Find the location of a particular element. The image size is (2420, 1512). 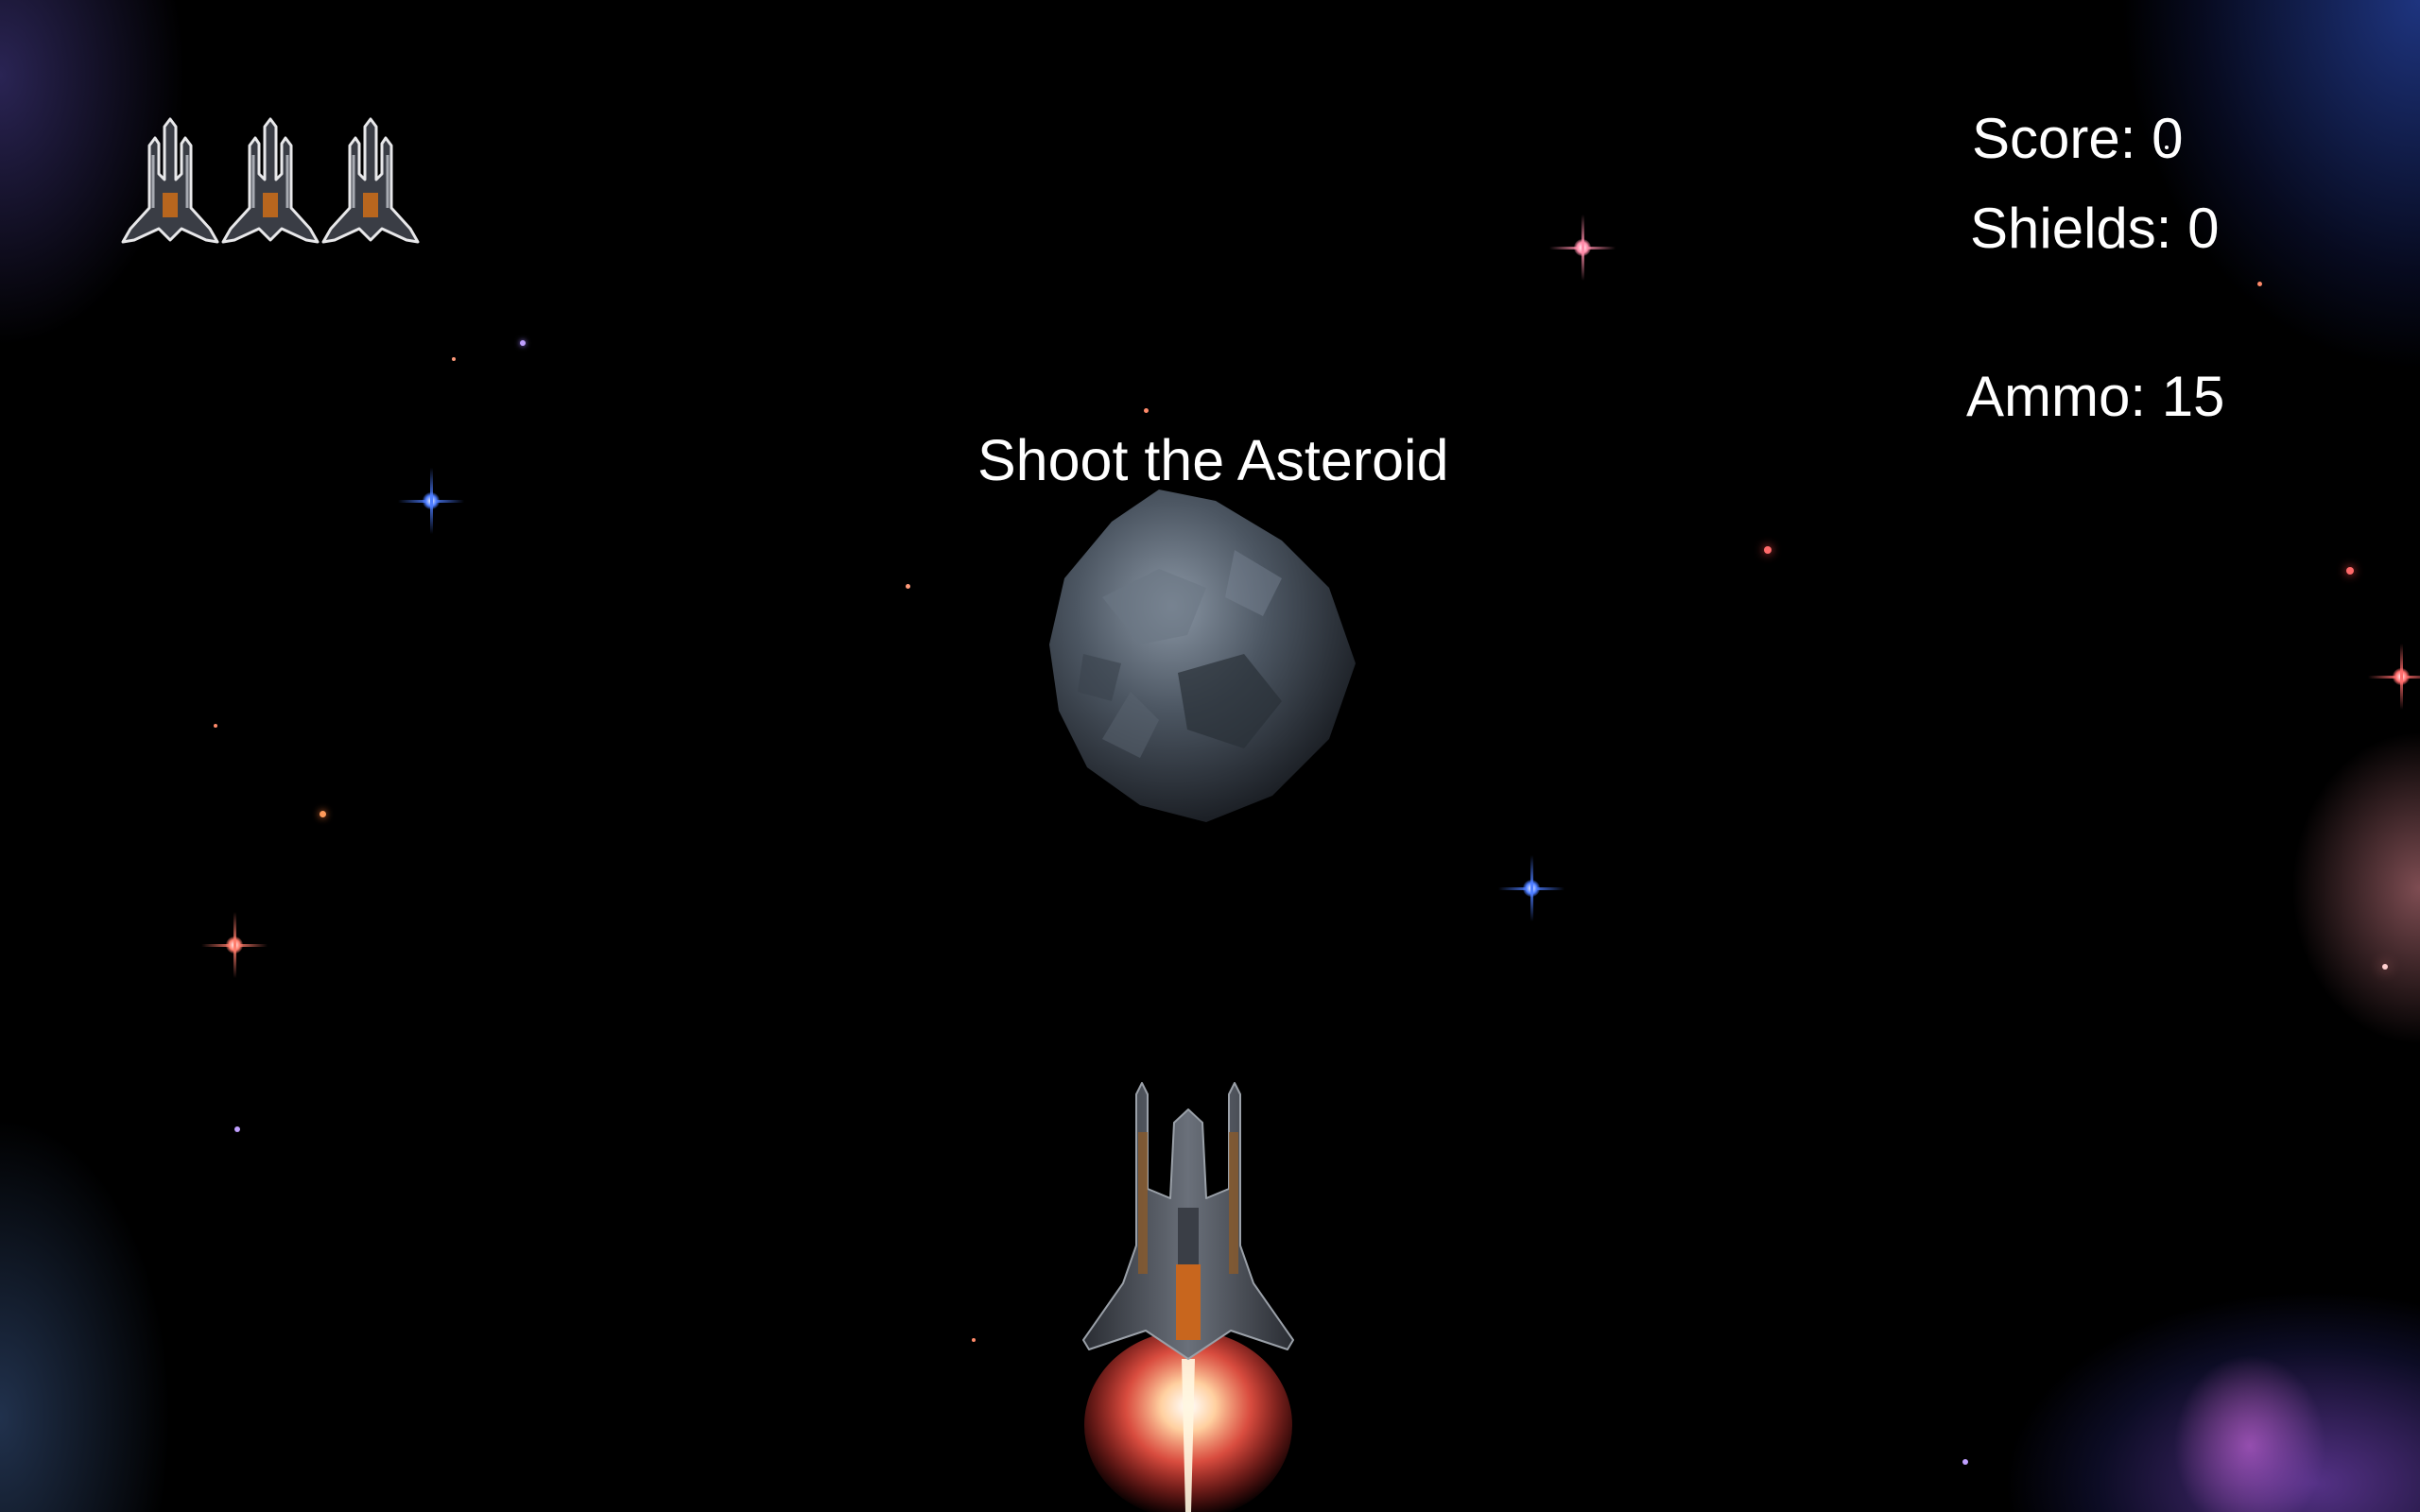

player-ship-icon is located at coordinates (1188, 1293).